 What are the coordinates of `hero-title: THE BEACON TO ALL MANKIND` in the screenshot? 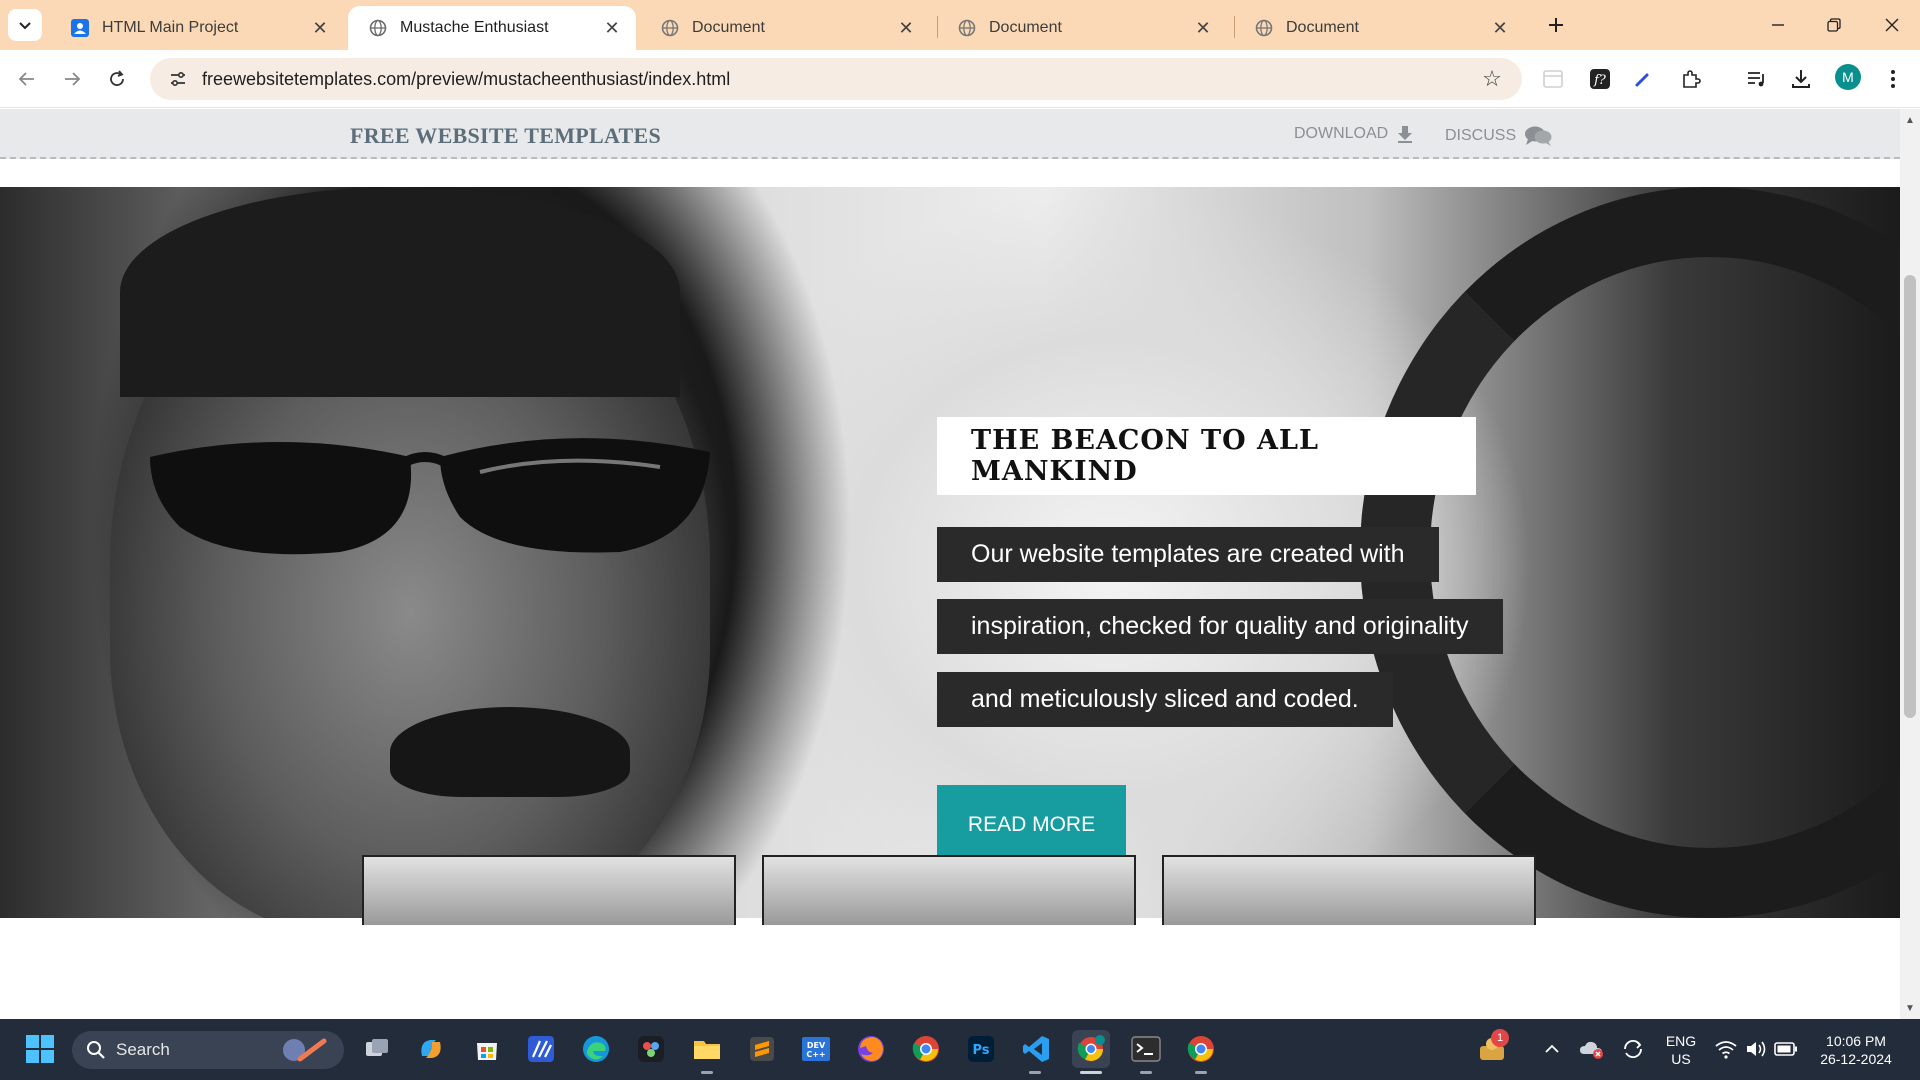 It's located at (1145, 456).